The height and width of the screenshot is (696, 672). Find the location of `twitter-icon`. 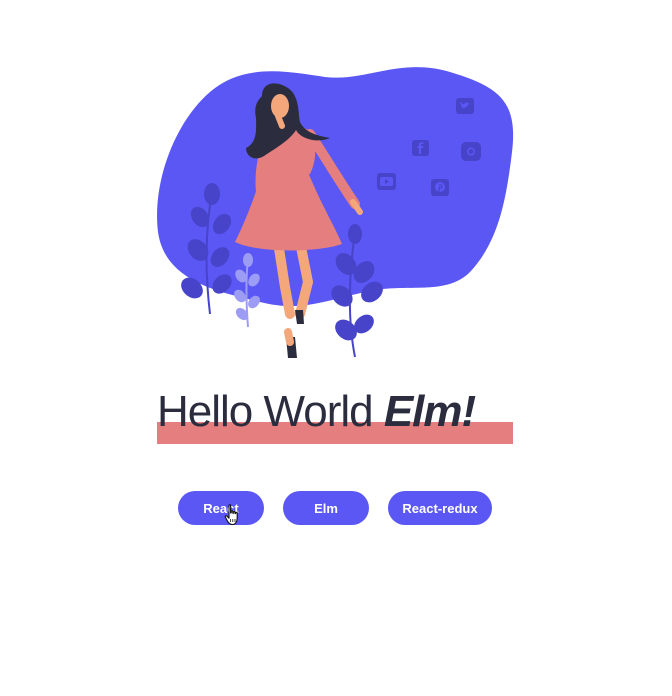

twitter-icon is located at coordinates (465, 106).